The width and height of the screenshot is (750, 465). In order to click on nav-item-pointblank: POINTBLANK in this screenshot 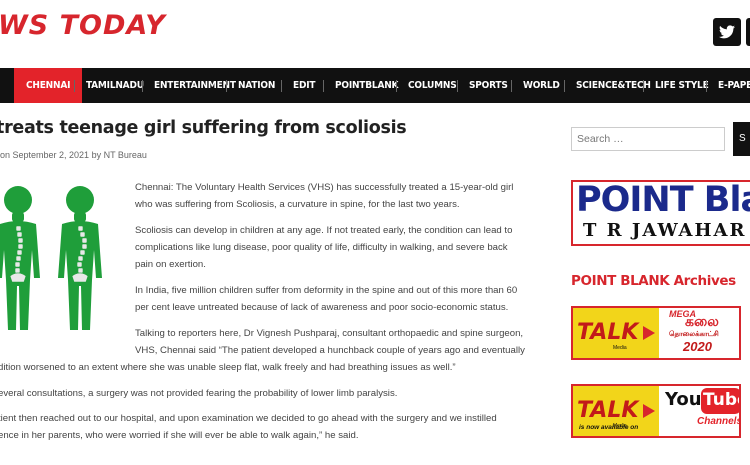, I will do `click(367, 85)`.